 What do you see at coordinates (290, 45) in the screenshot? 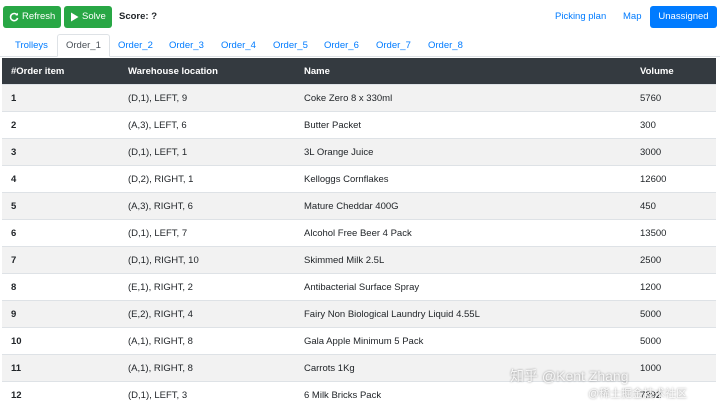
I see `tab-order-5: Order_5` at bounding box center [290, 45].